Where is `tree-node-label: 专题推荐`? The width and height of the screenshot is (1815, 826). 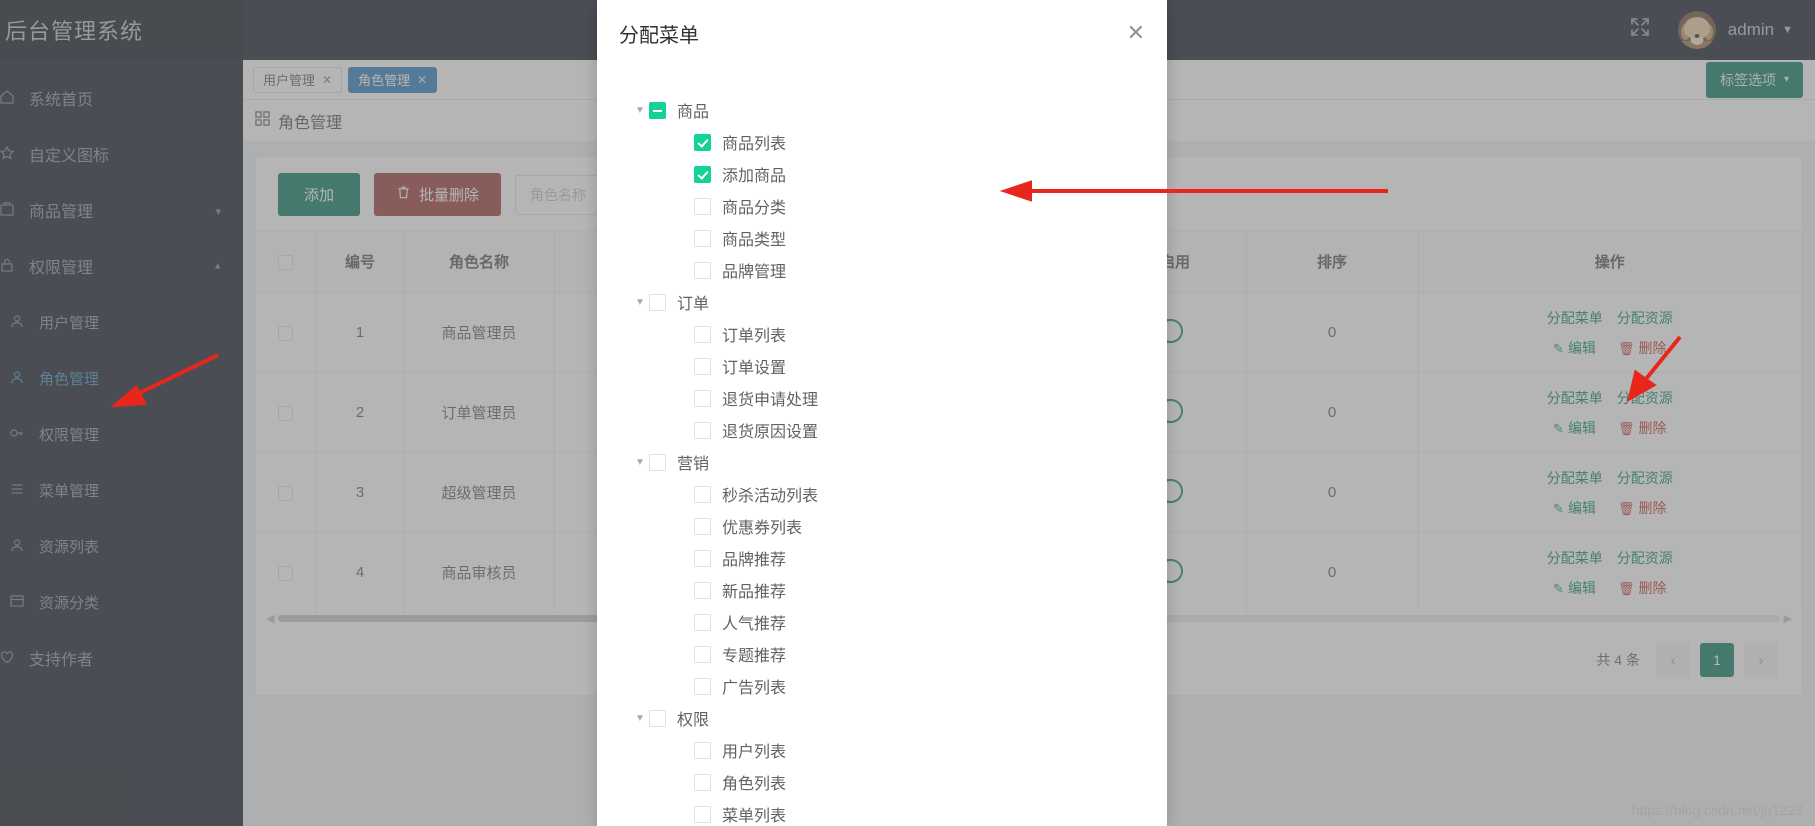 tree-node-label: 专题推荐 is located at coordinates (754, 654).